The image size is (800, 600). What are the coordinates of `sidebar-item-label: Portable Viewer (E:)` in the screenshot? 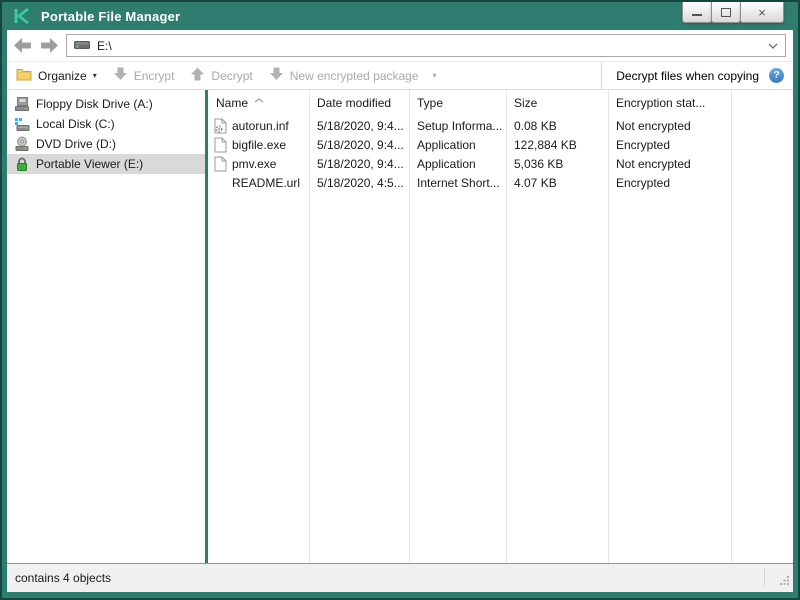 It's located at (90, 164).